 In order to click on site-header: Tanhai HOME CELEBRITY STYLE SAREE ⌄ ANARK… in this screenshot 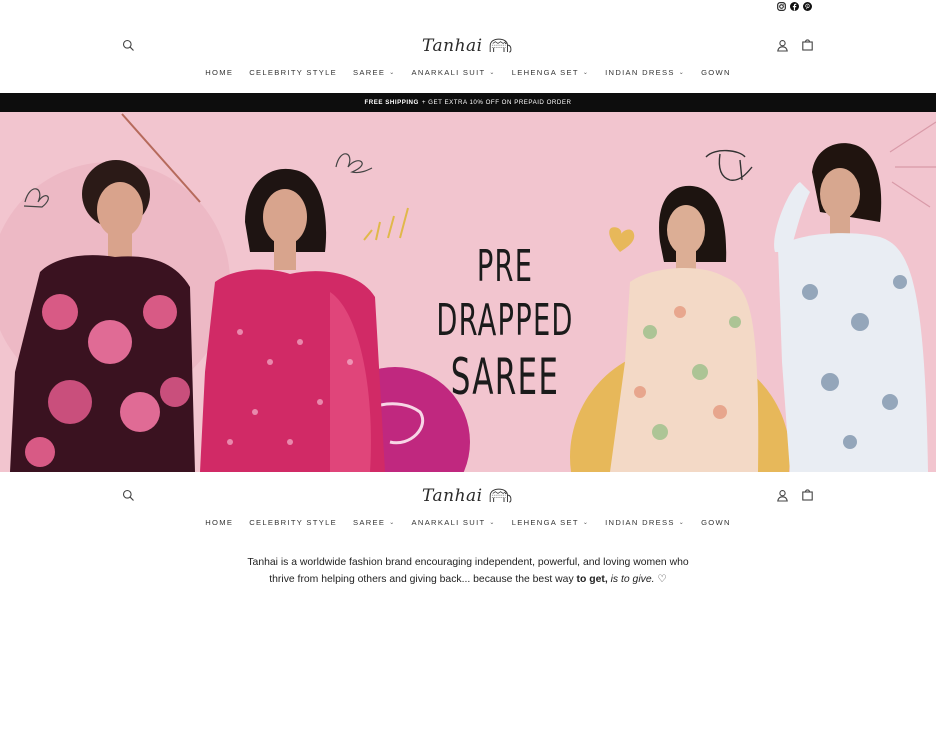, I will do `click(468, 57)`.